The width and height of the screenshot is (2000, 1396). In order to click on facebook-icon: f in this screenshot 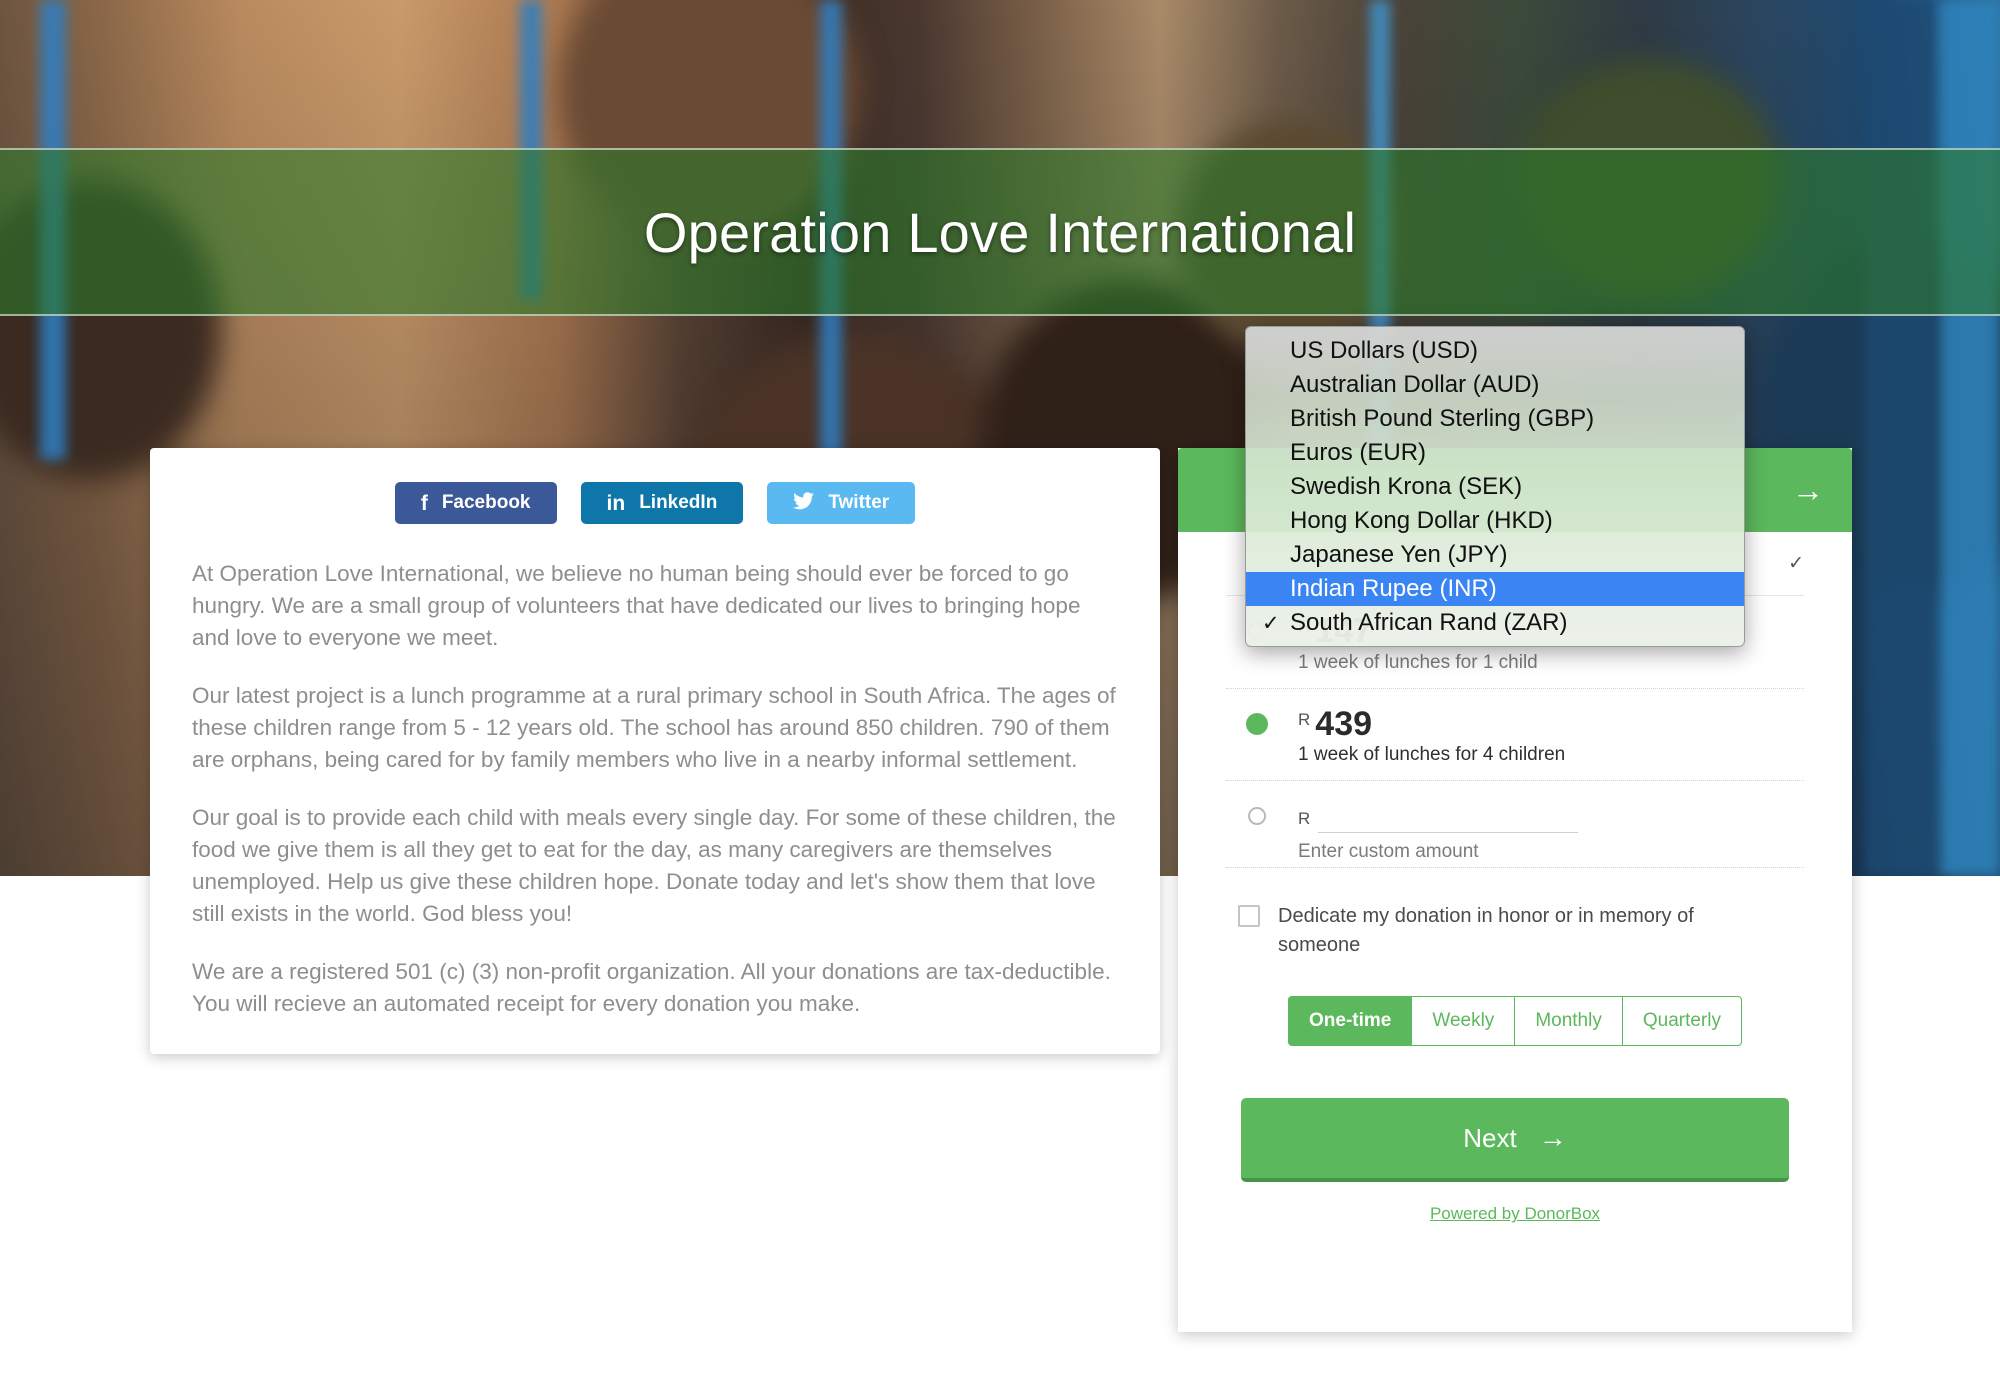, I will do `click(424, 503)`.